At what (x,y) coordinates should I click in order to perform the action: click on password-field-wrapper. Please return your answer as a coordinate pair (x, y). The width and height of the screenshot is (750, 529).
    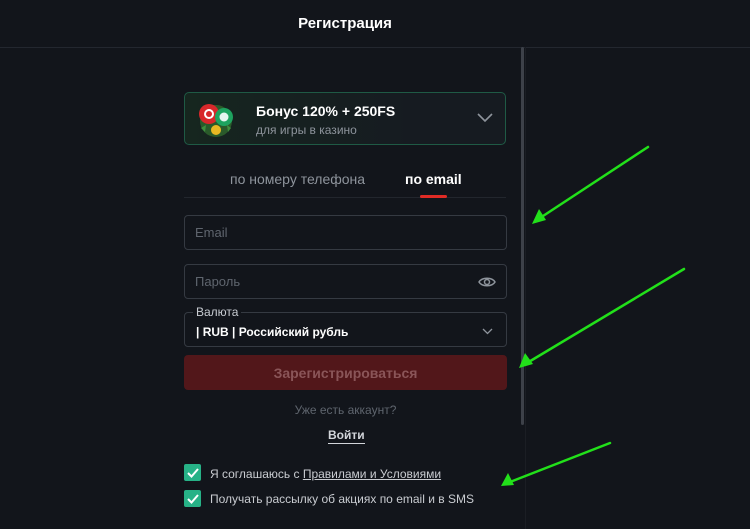
    Looking at the image, I should click on (345, 281).